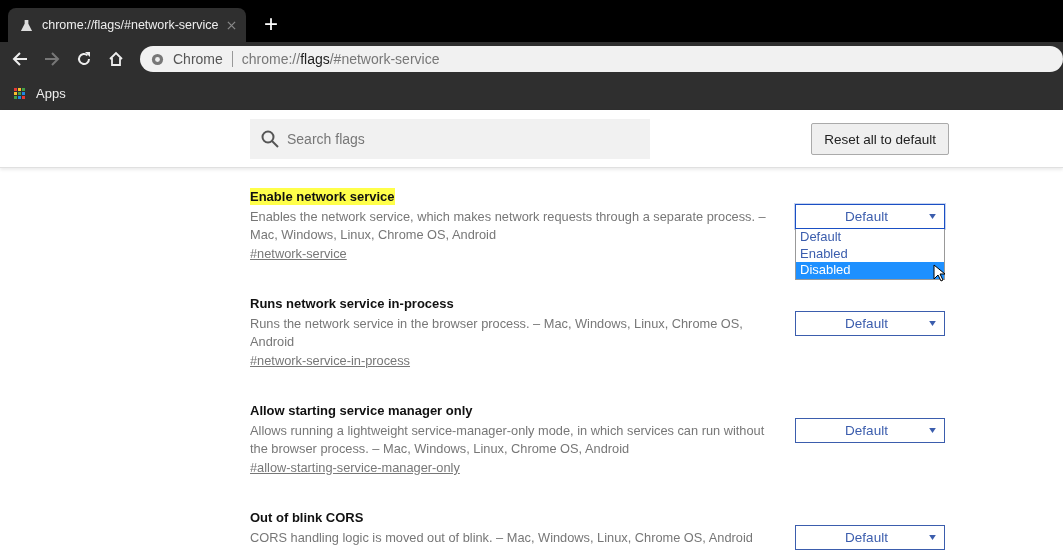  I want to click on flag-title: Out of blink CORS, so click(307, 517).